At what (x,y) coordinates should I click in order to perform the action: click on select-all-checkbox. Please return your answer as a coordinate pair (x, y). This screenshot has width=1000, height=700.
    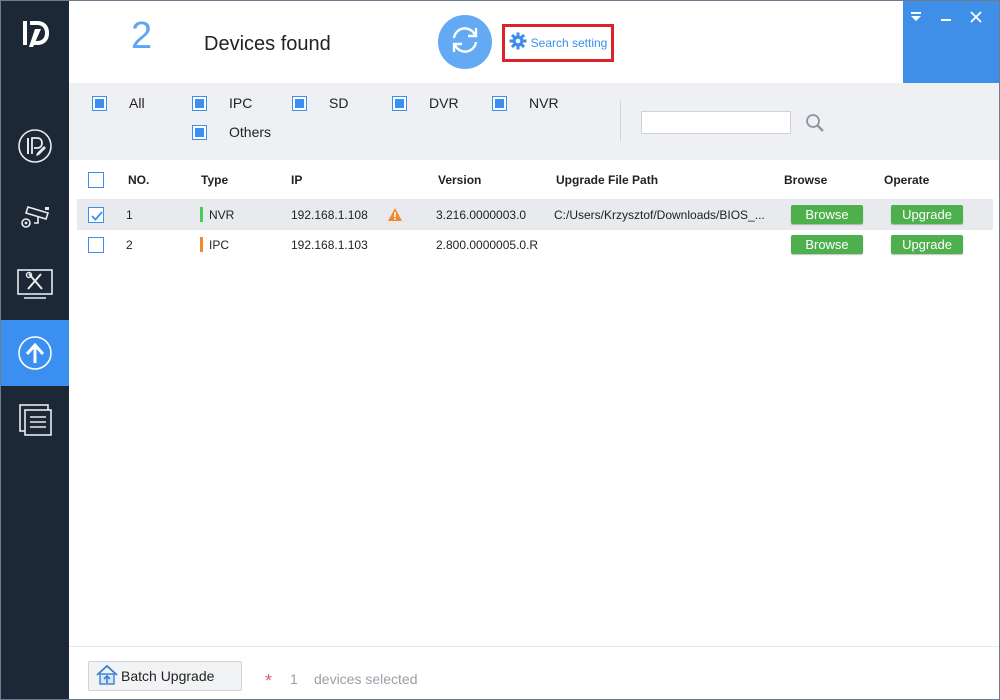
    Looking at the image, I should click on (96, 180).